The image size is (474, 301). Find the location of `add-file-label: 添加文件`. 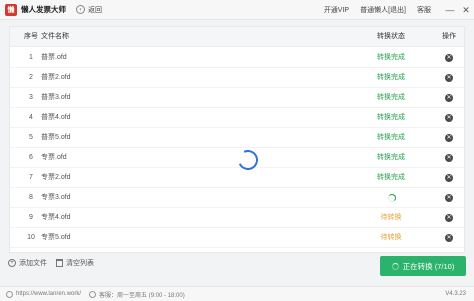

add-file-label: 添加文件 is located at coordinates (33, 263).